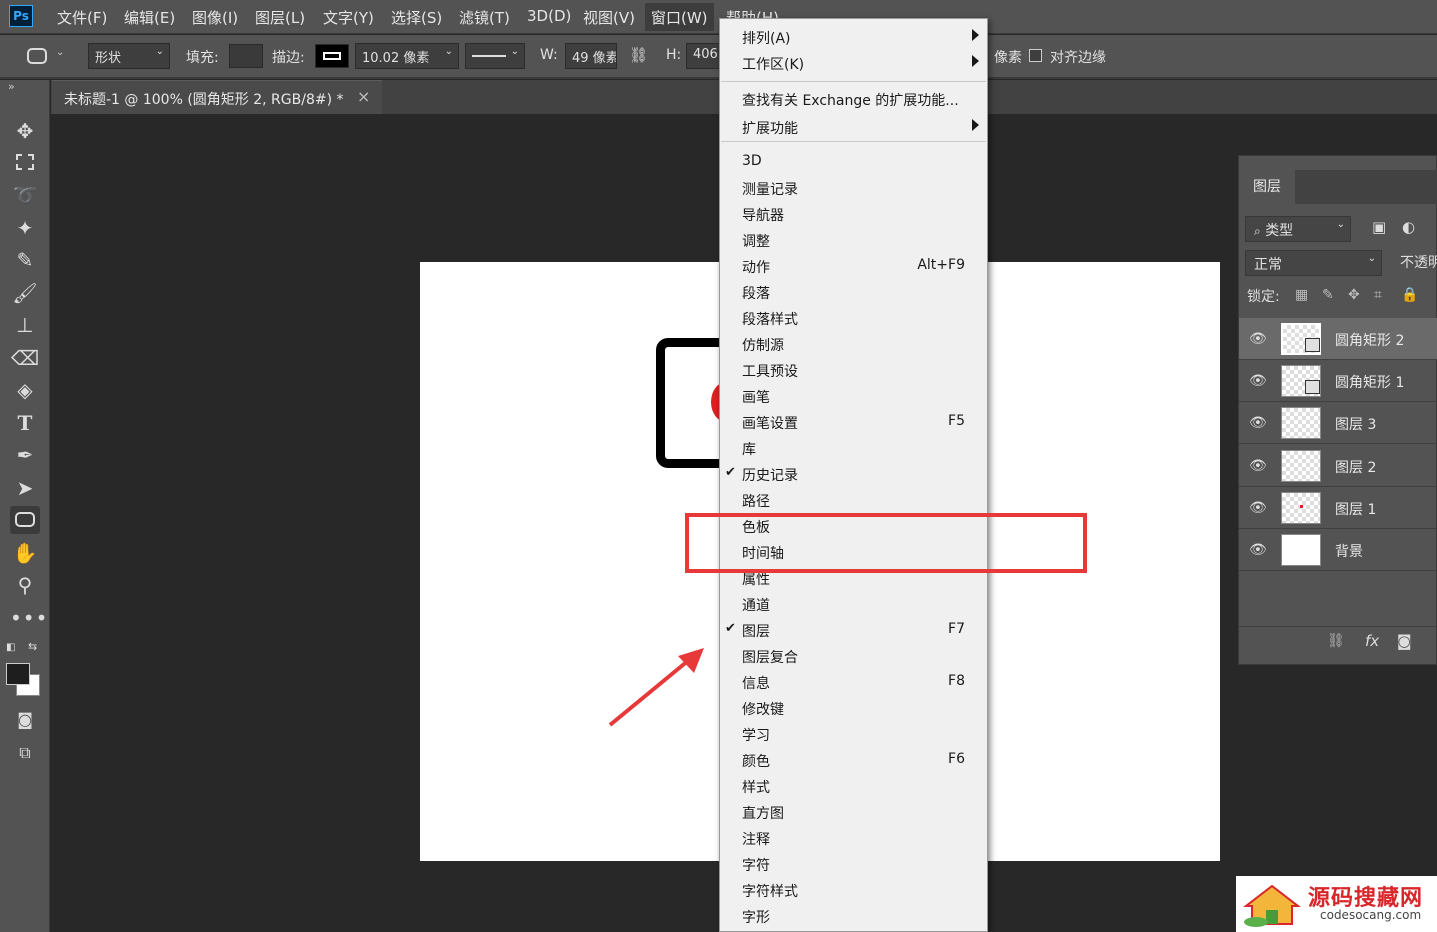  Describe the element at coordinates (1379, 227) in the screenshot. I see `image-filter-icon: ▣` at that location.